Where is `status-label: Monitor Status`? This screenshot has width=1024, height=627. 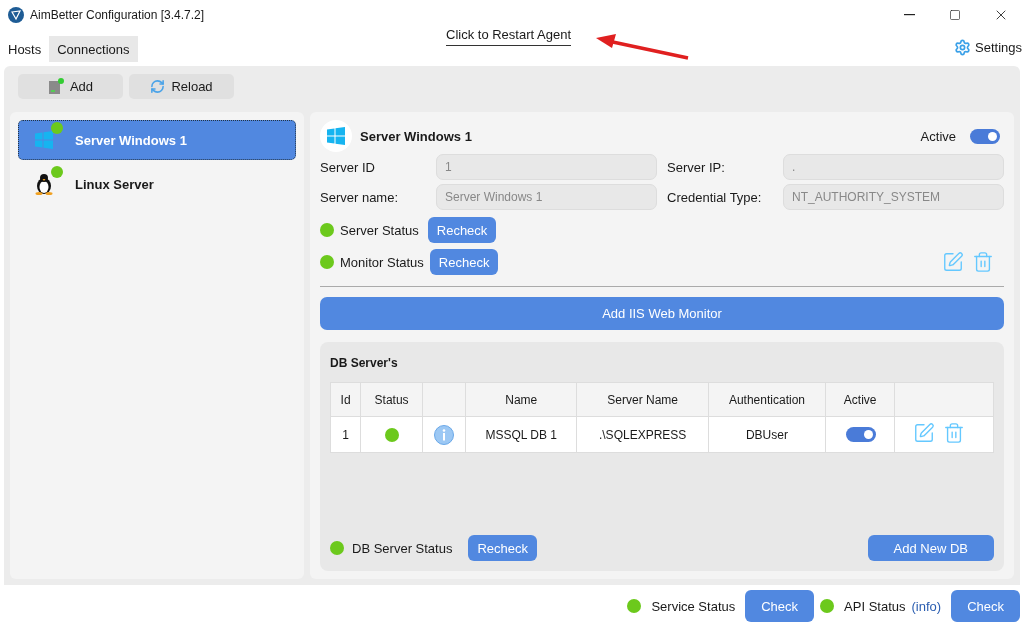
status-label: Monitor Status is located at coordinates (382, 262).